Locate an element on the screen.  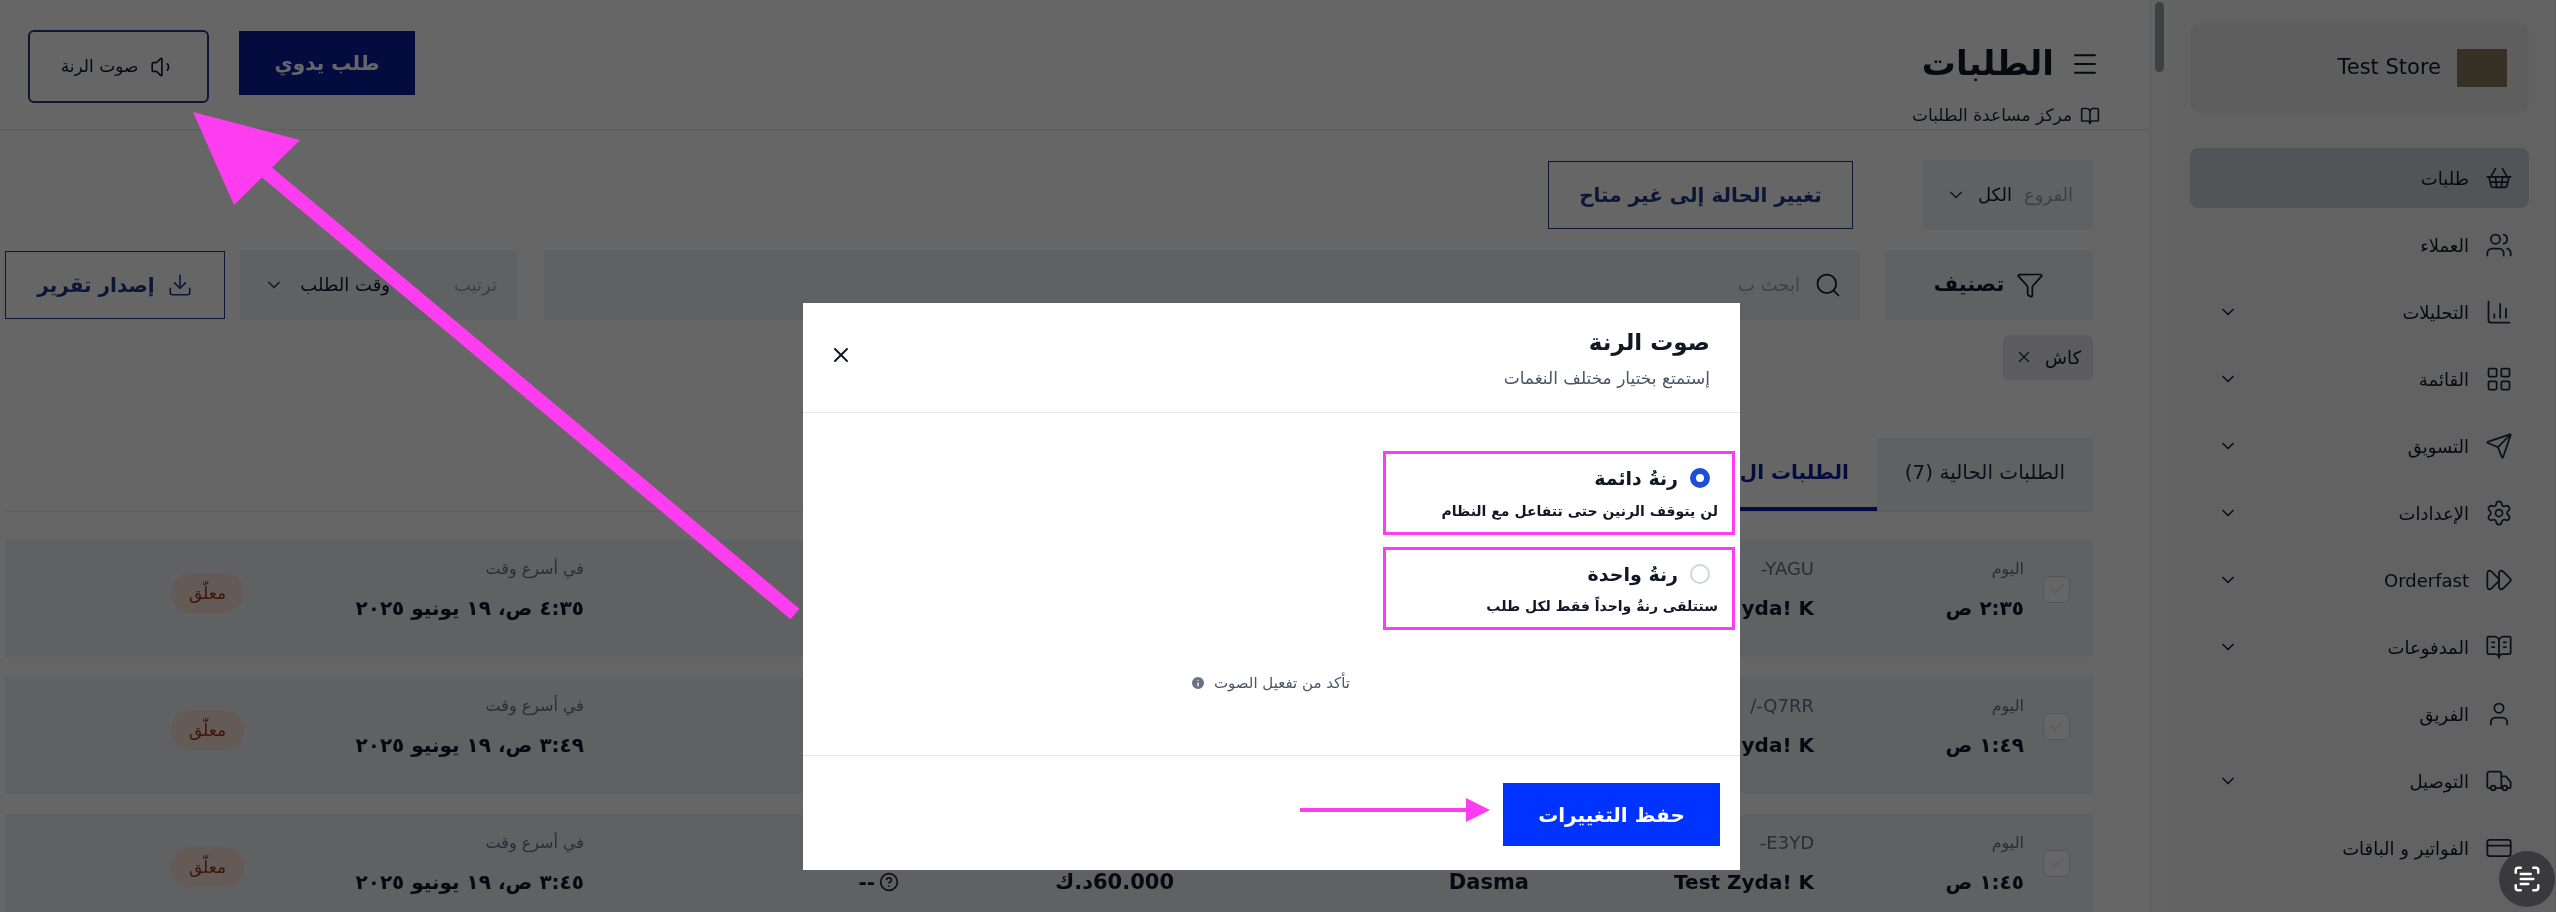
sidebar-label: Orderfast is located at coordinates (2426, 580).